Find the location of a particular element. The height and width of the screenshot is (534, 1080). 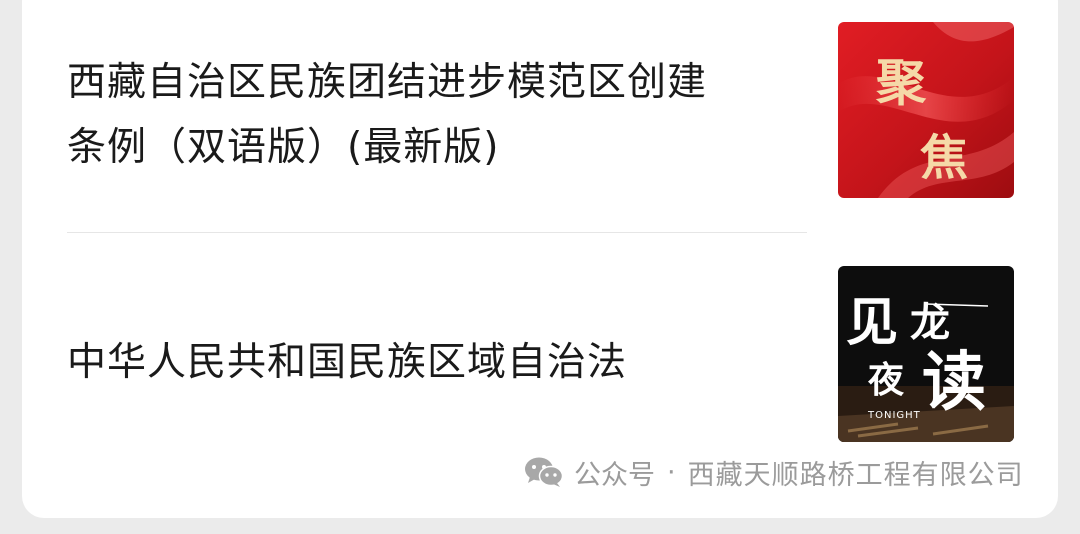

thumbnail-text-d: 读 is located at coordinates (954, 383).